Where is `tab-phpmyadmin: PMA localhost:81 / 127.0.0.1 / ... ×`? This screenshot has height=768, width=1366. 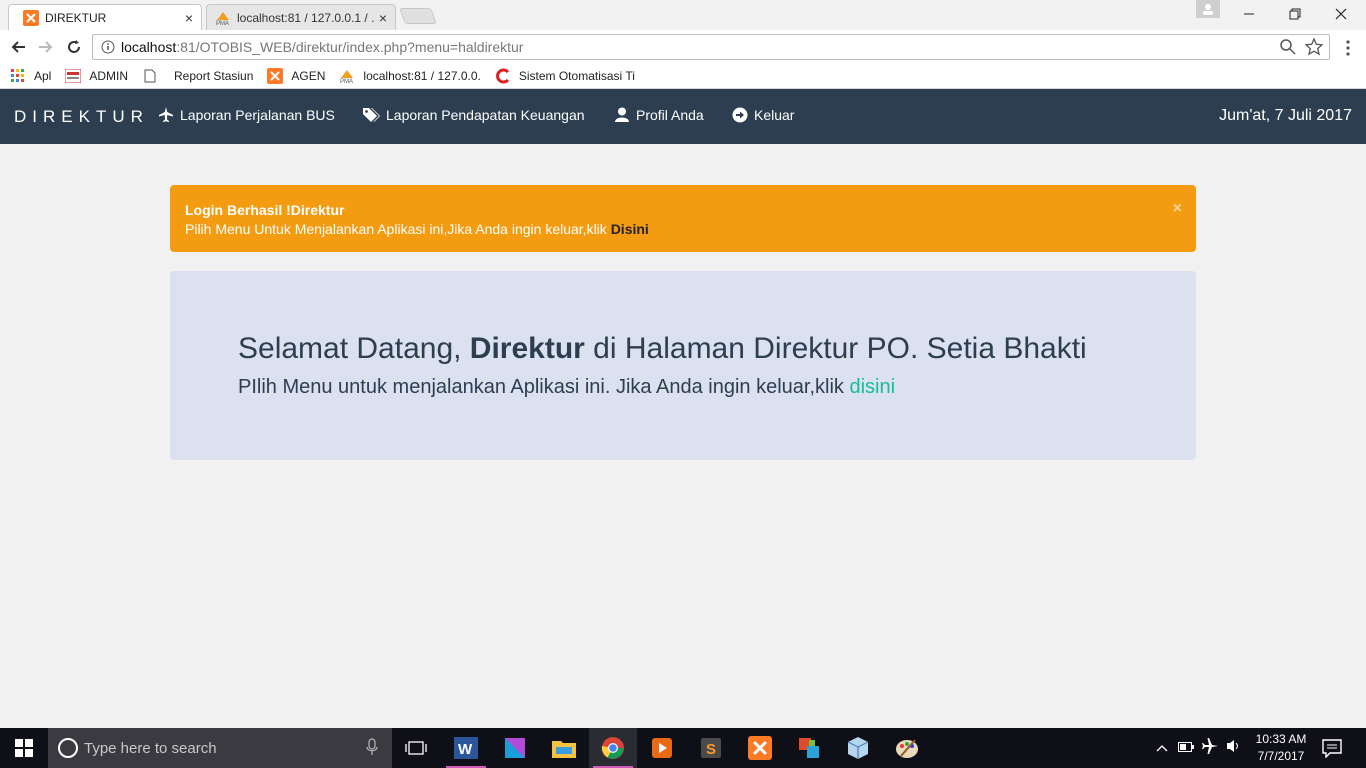
tab-phpmyadmin: PMA localhost:81 / 127.0.0.1 / ... × is located at coordinates (301, 17).